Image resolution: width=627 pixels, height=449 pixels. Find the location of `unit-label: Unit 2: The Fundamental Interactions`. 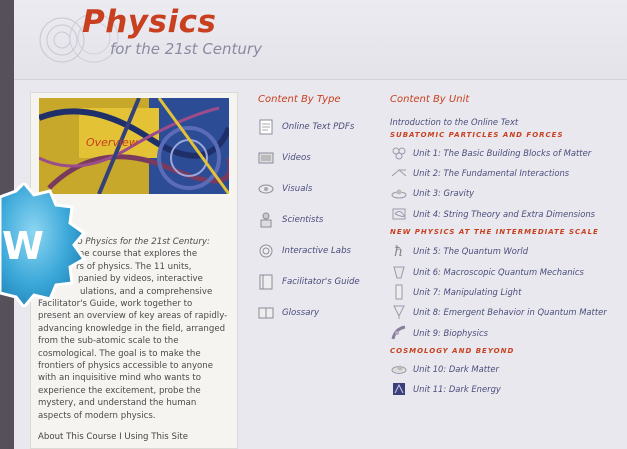

unit-label: Unit 2: The Fundamental Interactions is located at coordinates (491, 173).